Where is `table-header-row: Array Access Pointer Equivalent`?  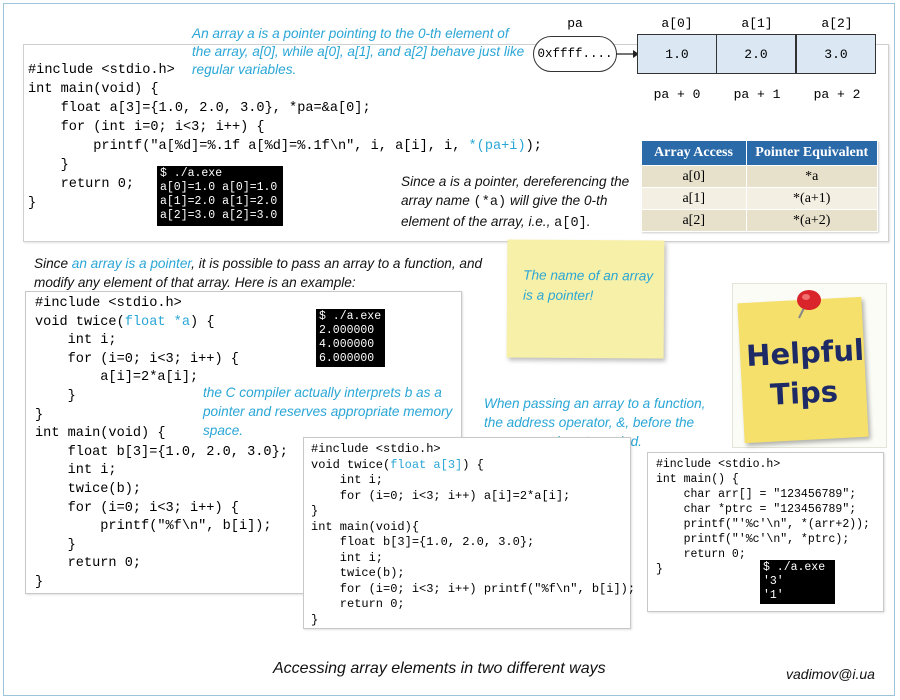
table-header-row: Array Access Pointer Equivalent is located at coordinates (759, 153).